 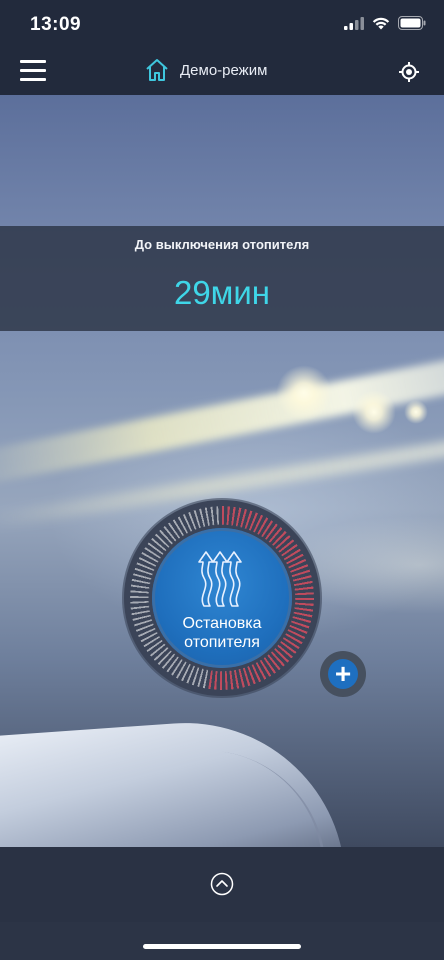 I want to click on battery-icon, so click(x=412, y=23).